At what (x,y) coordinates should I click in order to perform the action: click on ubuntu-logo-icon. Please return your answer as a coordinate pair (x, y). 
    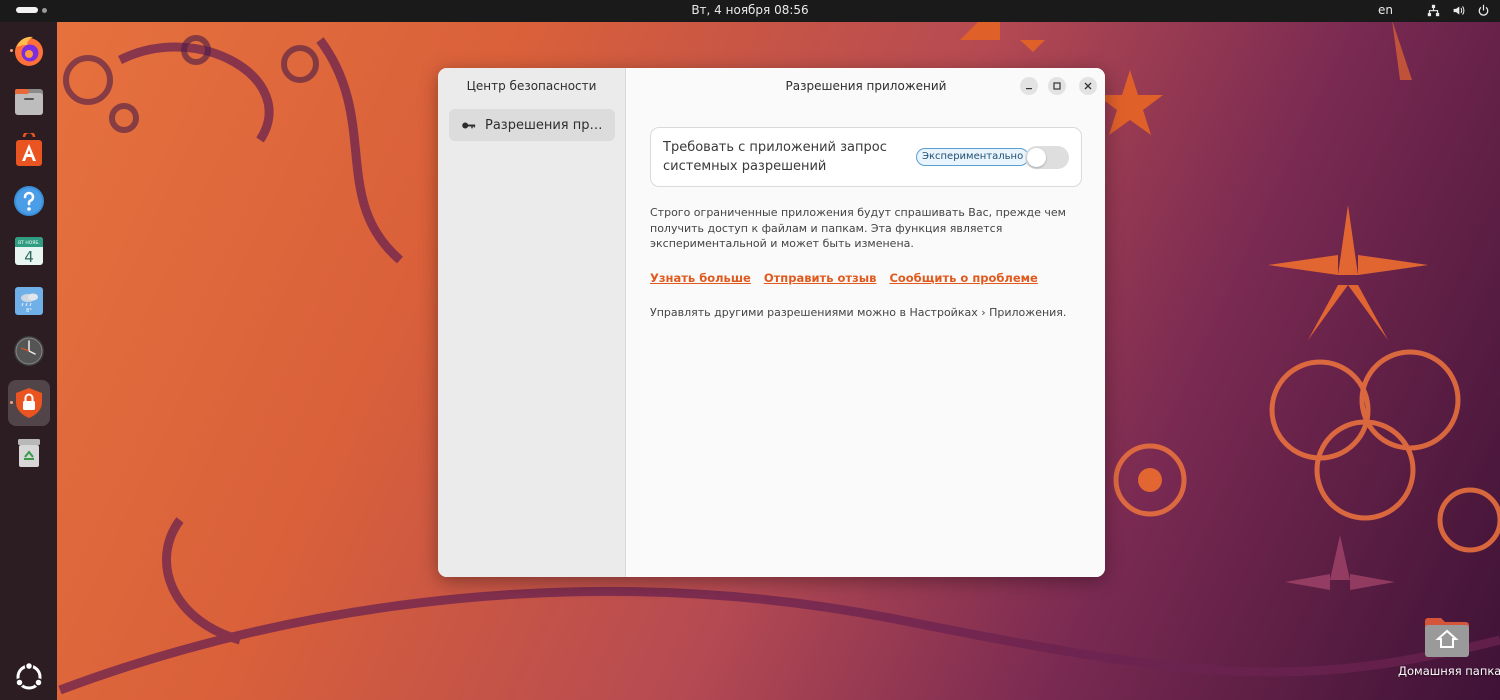
    Looking at the image, I should click on (29, 677).